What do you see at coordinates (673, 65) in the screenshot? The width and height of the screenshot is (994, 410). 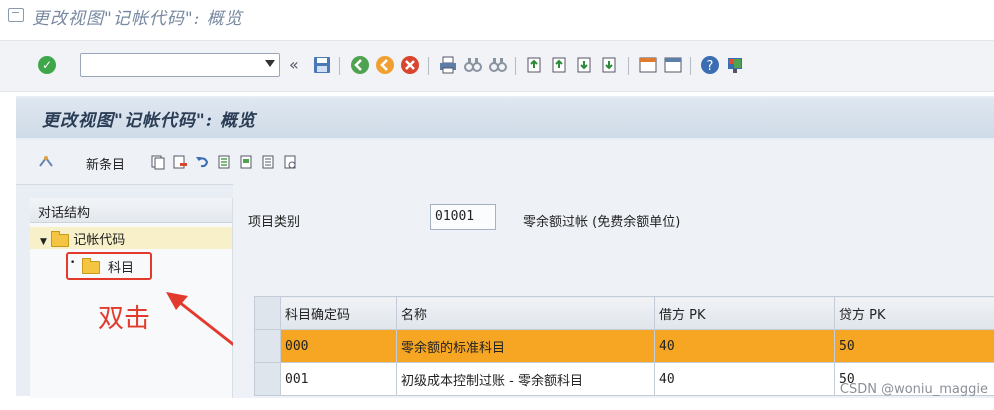 I see `shortcut-icon` at bounding box center [673, 65].